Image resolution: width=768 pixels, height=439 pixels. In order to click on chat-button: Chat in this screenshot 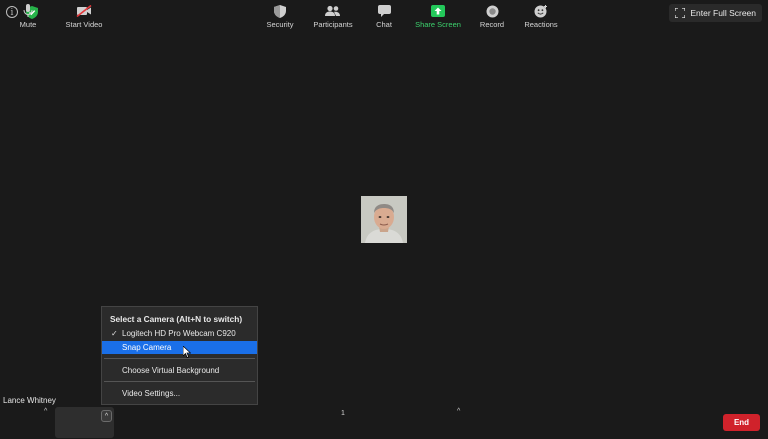, I will do `click(384, 16)`.